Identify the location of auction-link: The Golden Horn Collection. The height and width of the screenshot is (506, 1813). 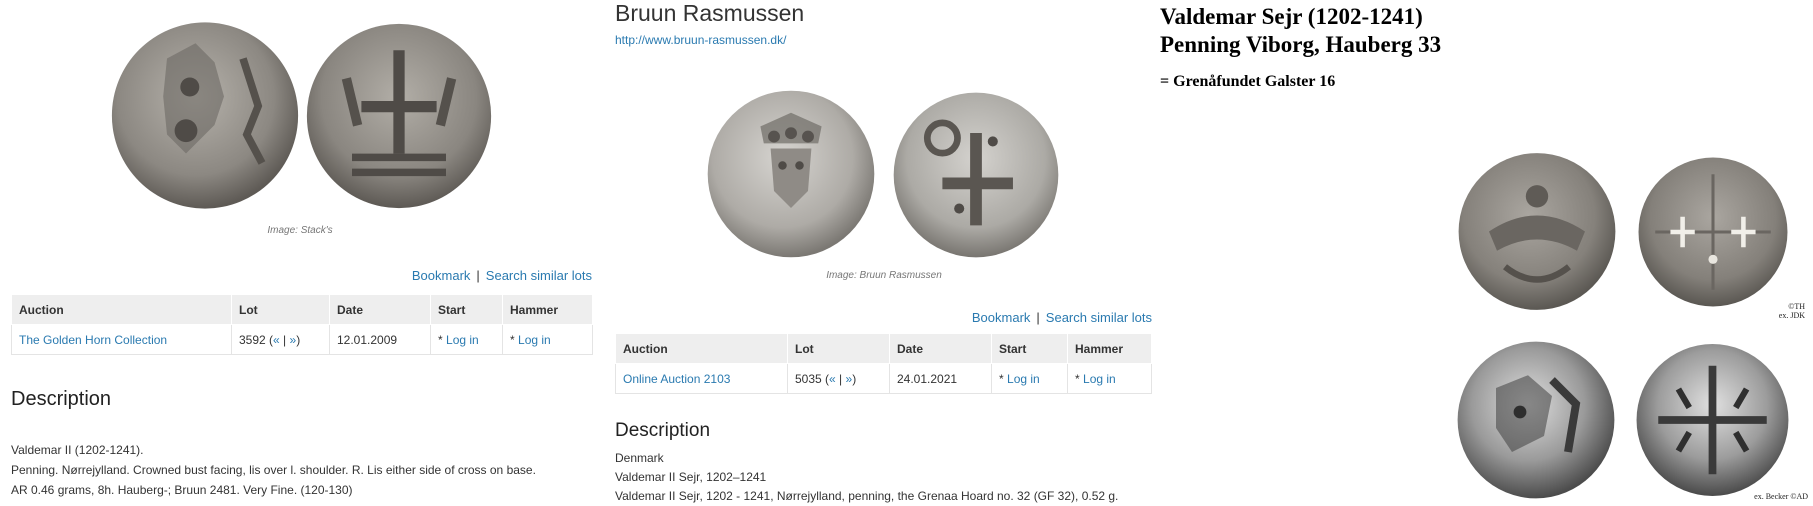
(93, 340).